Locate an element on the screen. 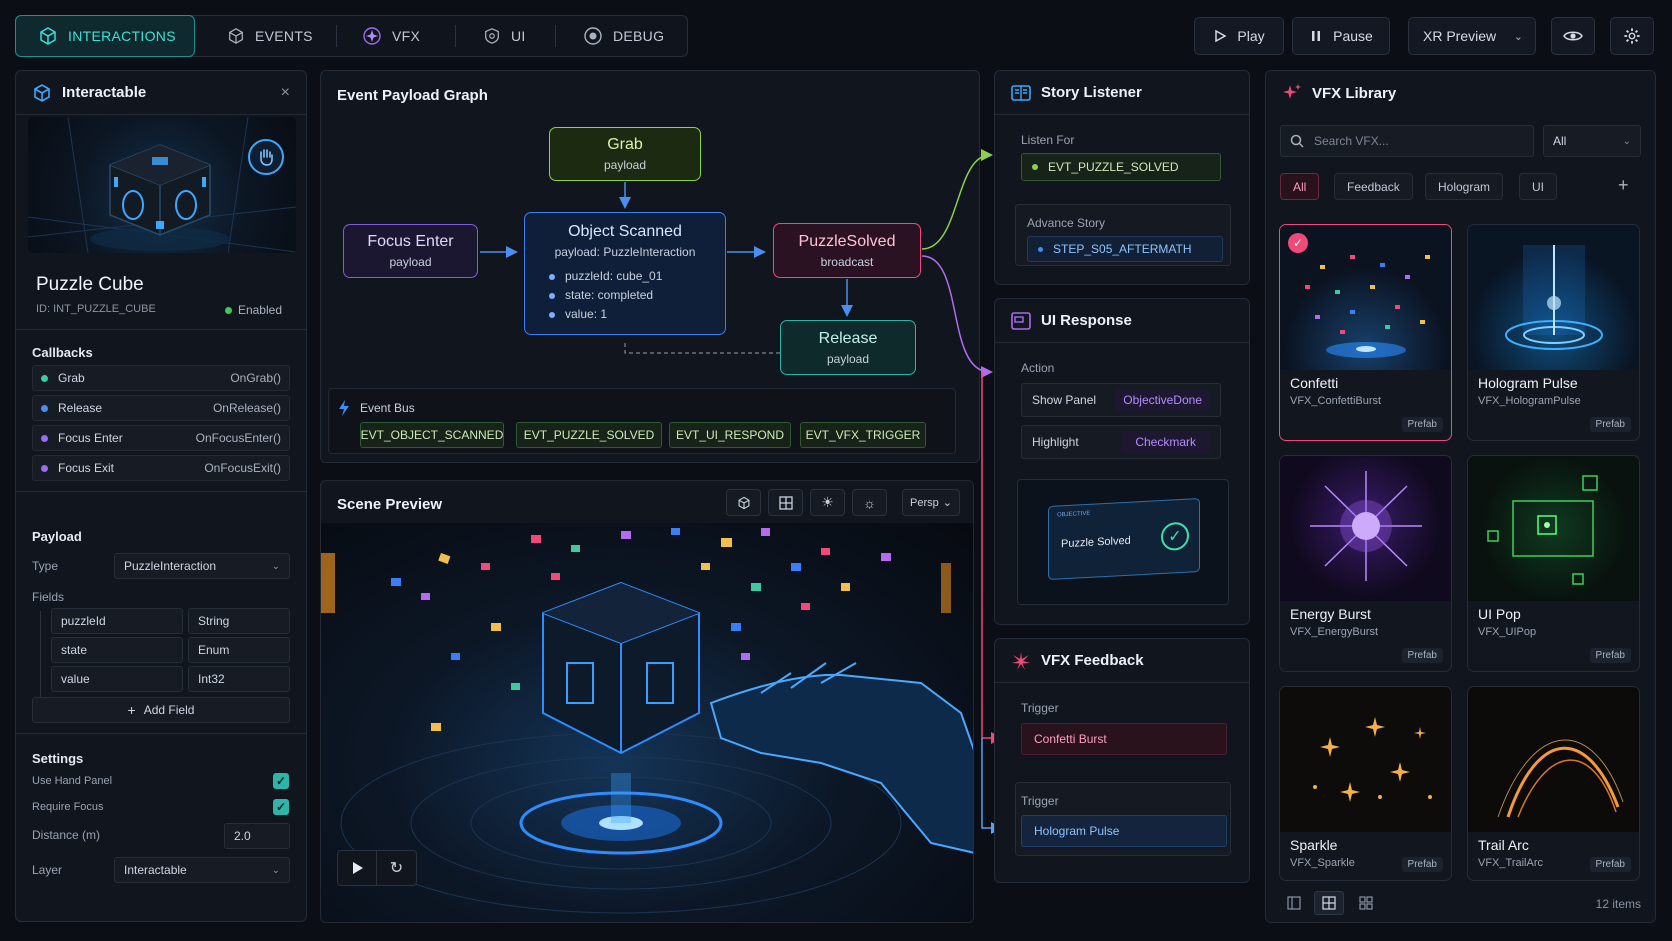  grab-node: Grab payload is located at coordinates (625, 154).